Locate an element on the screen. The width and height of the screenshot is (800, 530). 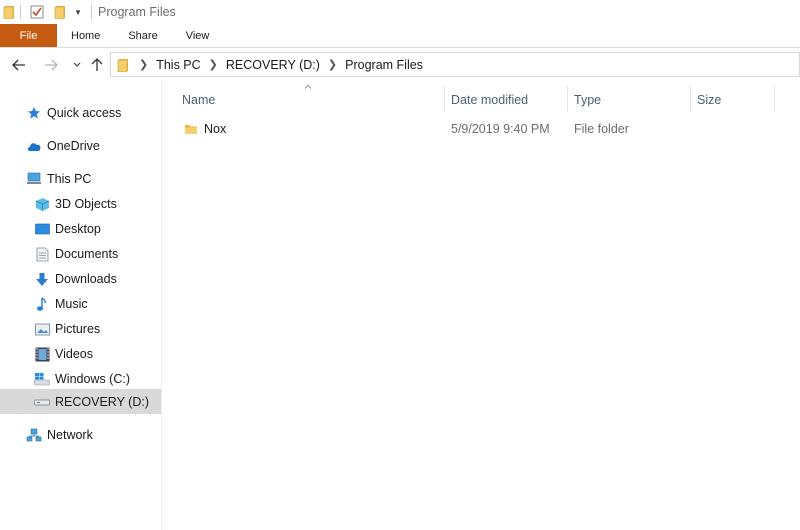
sidebar-item-label: Windows (C:) is located at coordinates (93, 379).